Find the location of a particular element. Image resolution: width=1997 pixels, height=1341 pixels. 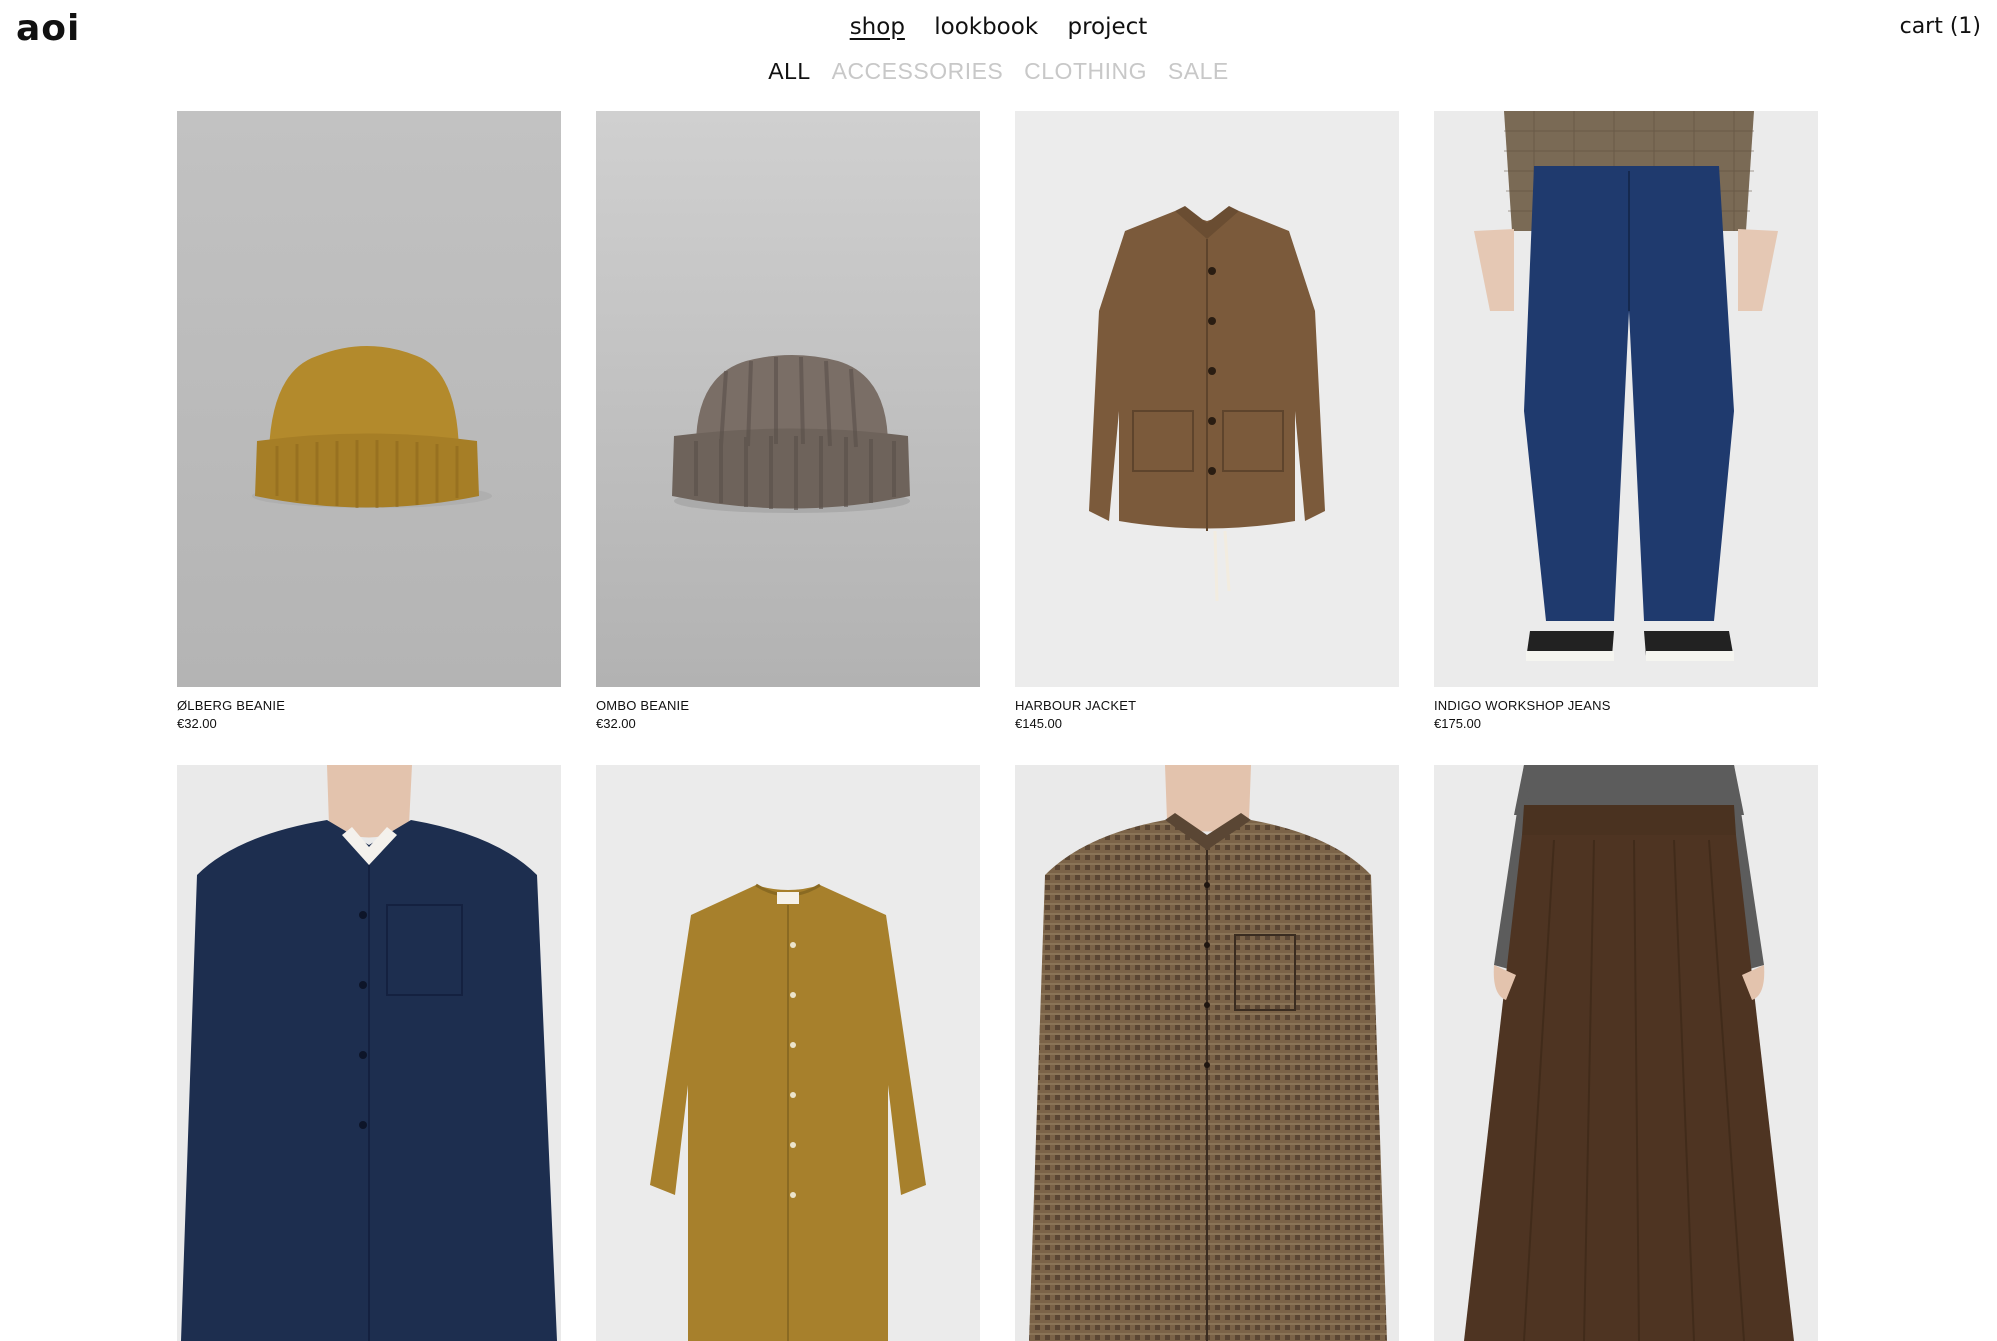

indigo-jeans-photo is located at coordinates (1626, 399).